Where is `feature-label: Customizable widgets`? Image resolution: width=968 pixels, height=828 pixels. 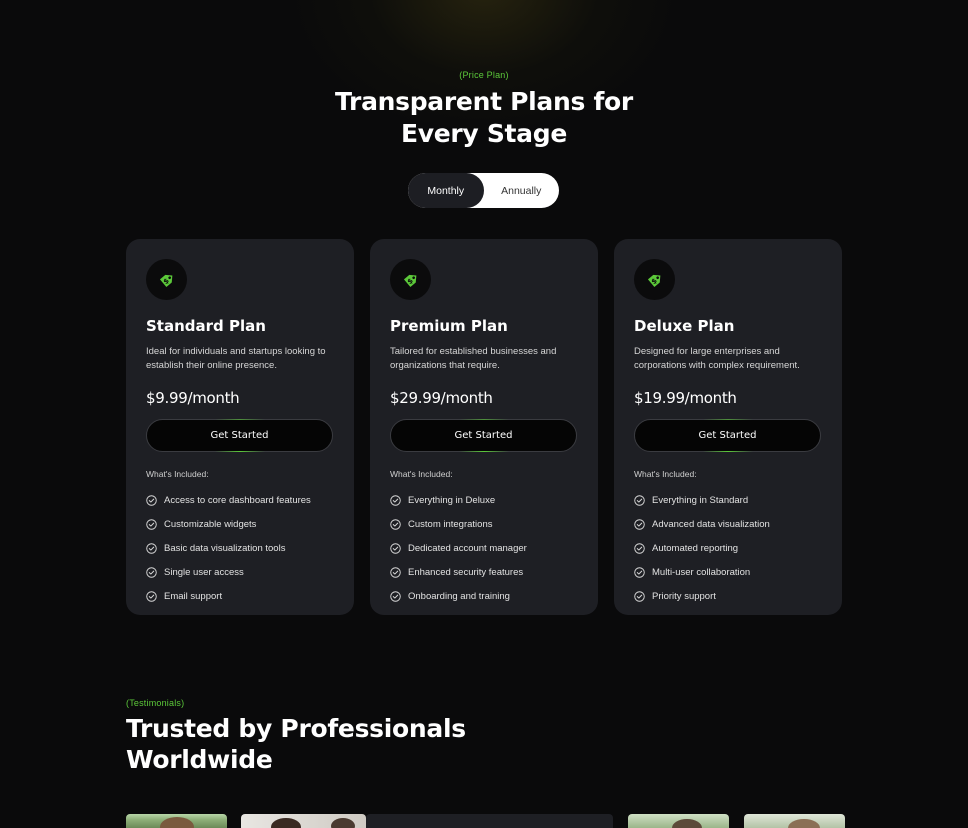 feature-label: Customizable widgets is located at coordinates (210, 525).